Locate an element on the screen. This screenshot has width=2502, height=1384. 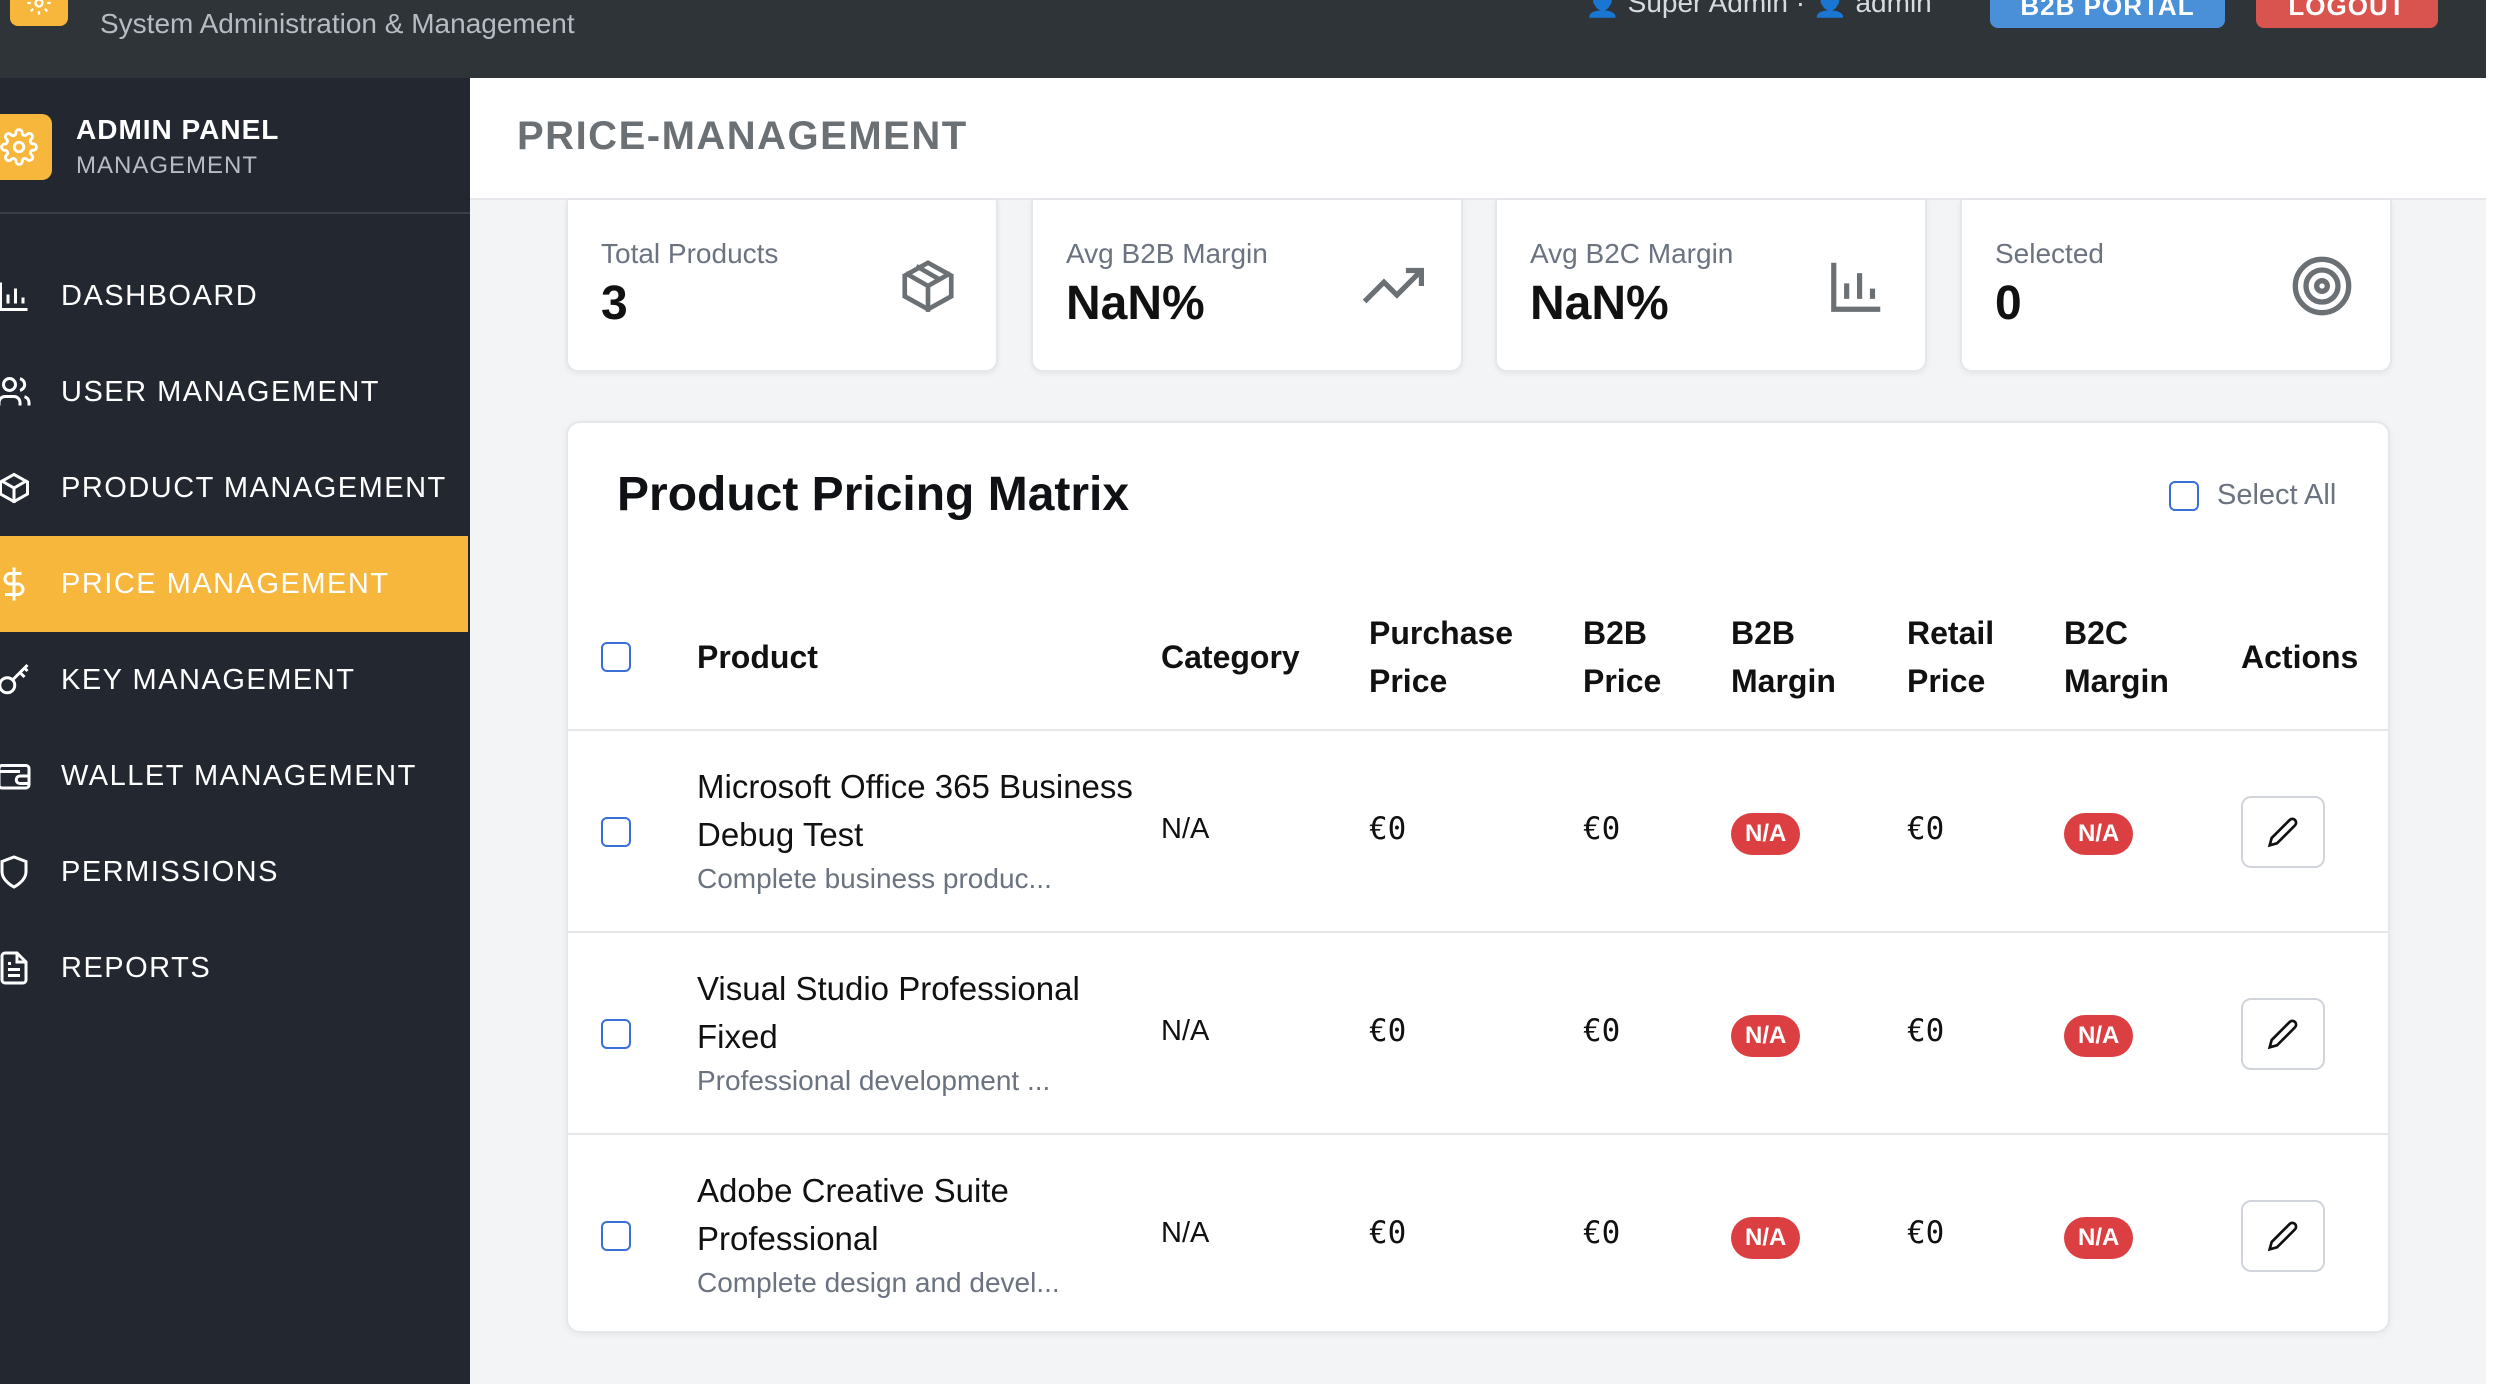
sidebar-item-label: REPORTS is located at coordinates (136, 967).